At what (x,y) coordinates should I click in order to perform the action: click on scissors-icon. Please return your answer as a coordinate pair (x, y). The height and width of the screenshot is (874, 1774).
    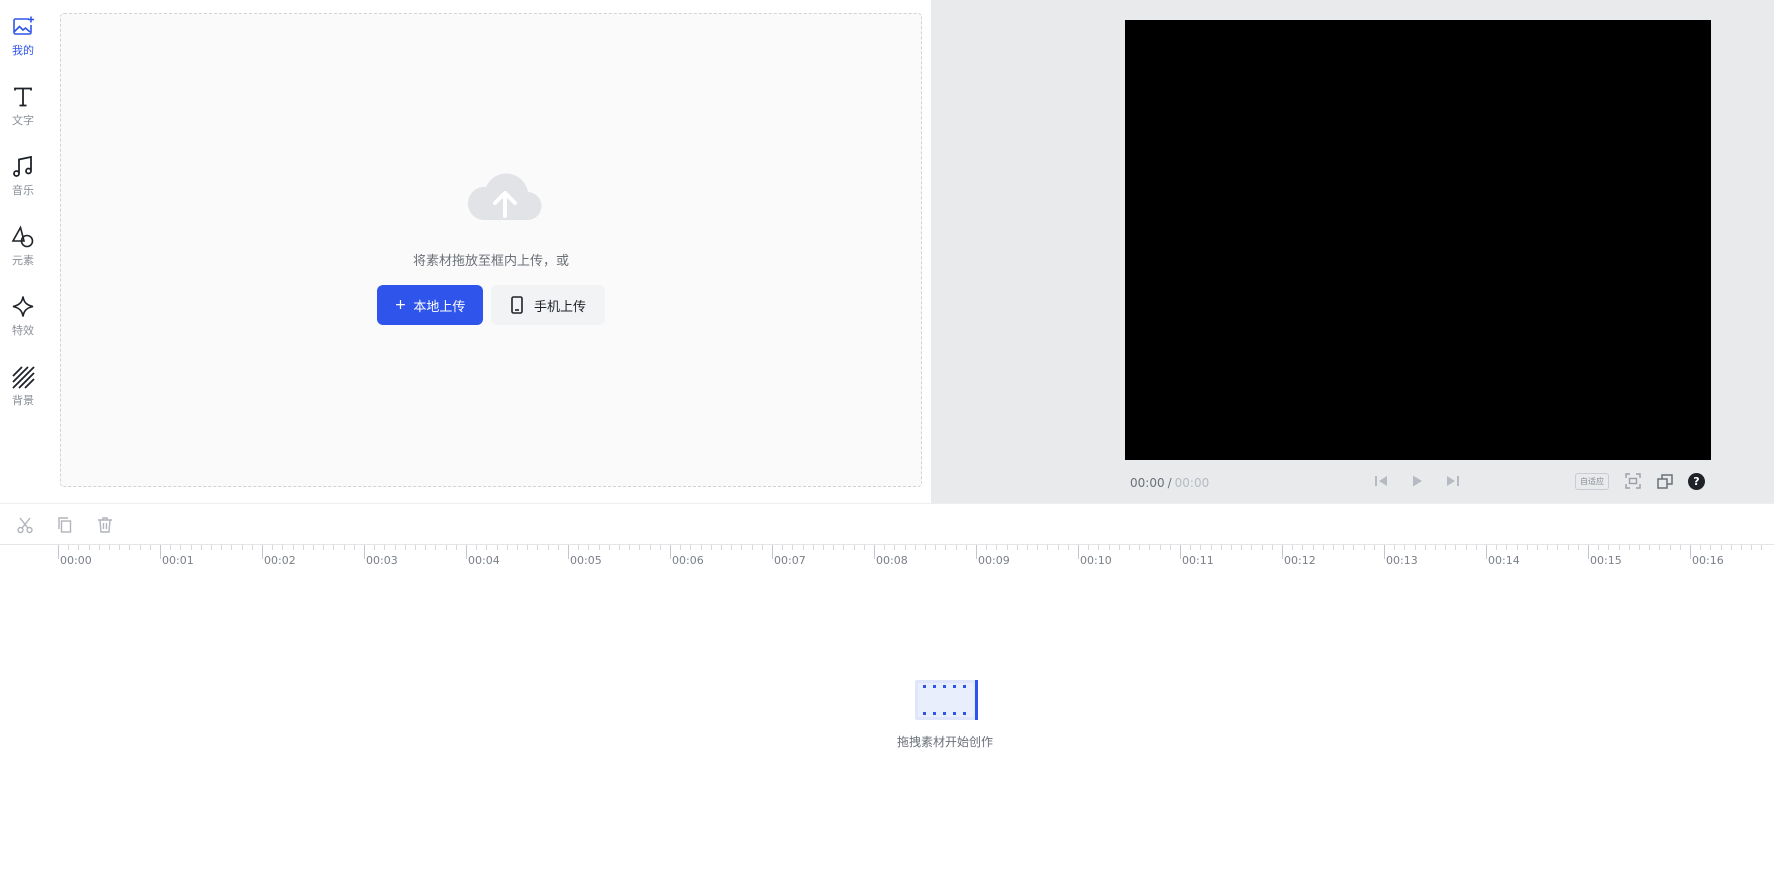
    Looking at the image, I should click on (25, 525).